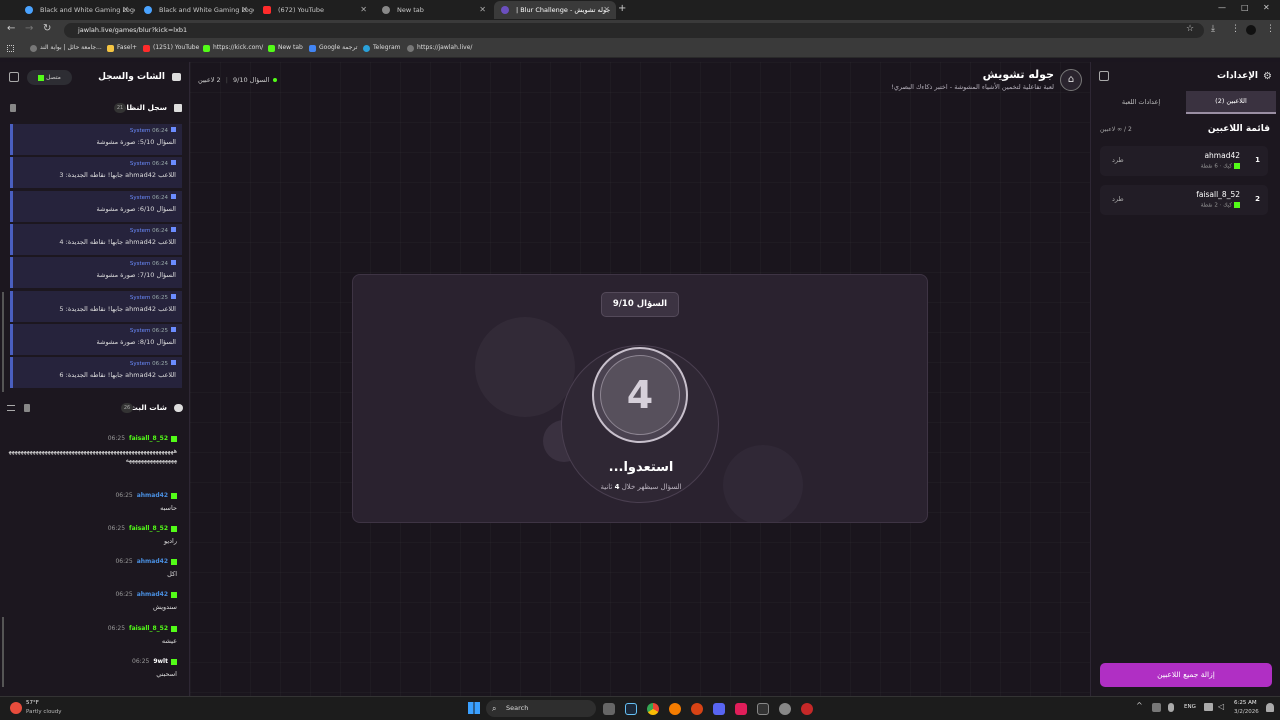 This screenshot has width=1280, height=720. Describe the element at coordinates (741, 709) in the screenshot. I see `app-icon-adobe` at that location.